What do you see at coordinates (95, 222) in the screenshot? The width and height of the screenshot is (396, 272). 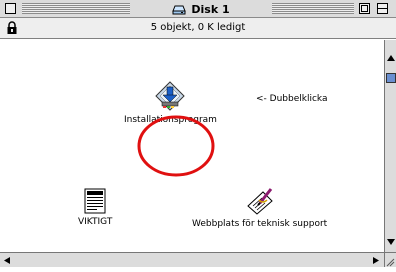 I see `viktigt-label: VIKTIGT` at bounding box center [95, 222].